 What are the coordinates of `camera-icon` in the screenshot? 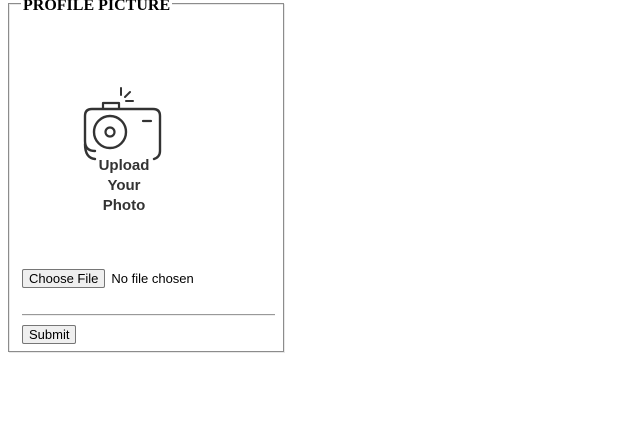 It's located at (122, 124).